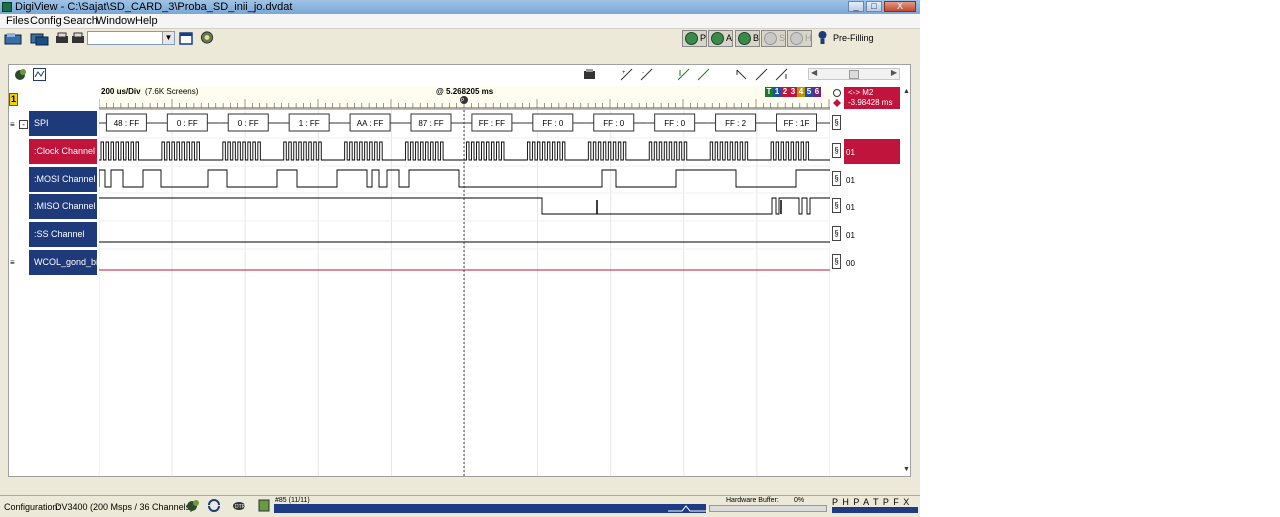  I want to click on screen-scrollbar: ◀ ▶, so click(854, 74).